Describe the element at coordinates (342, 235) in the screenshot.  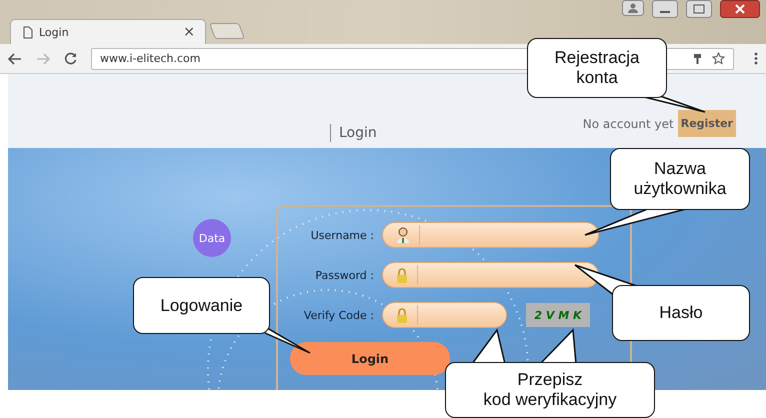
I see `field-label: Username :` at that location.